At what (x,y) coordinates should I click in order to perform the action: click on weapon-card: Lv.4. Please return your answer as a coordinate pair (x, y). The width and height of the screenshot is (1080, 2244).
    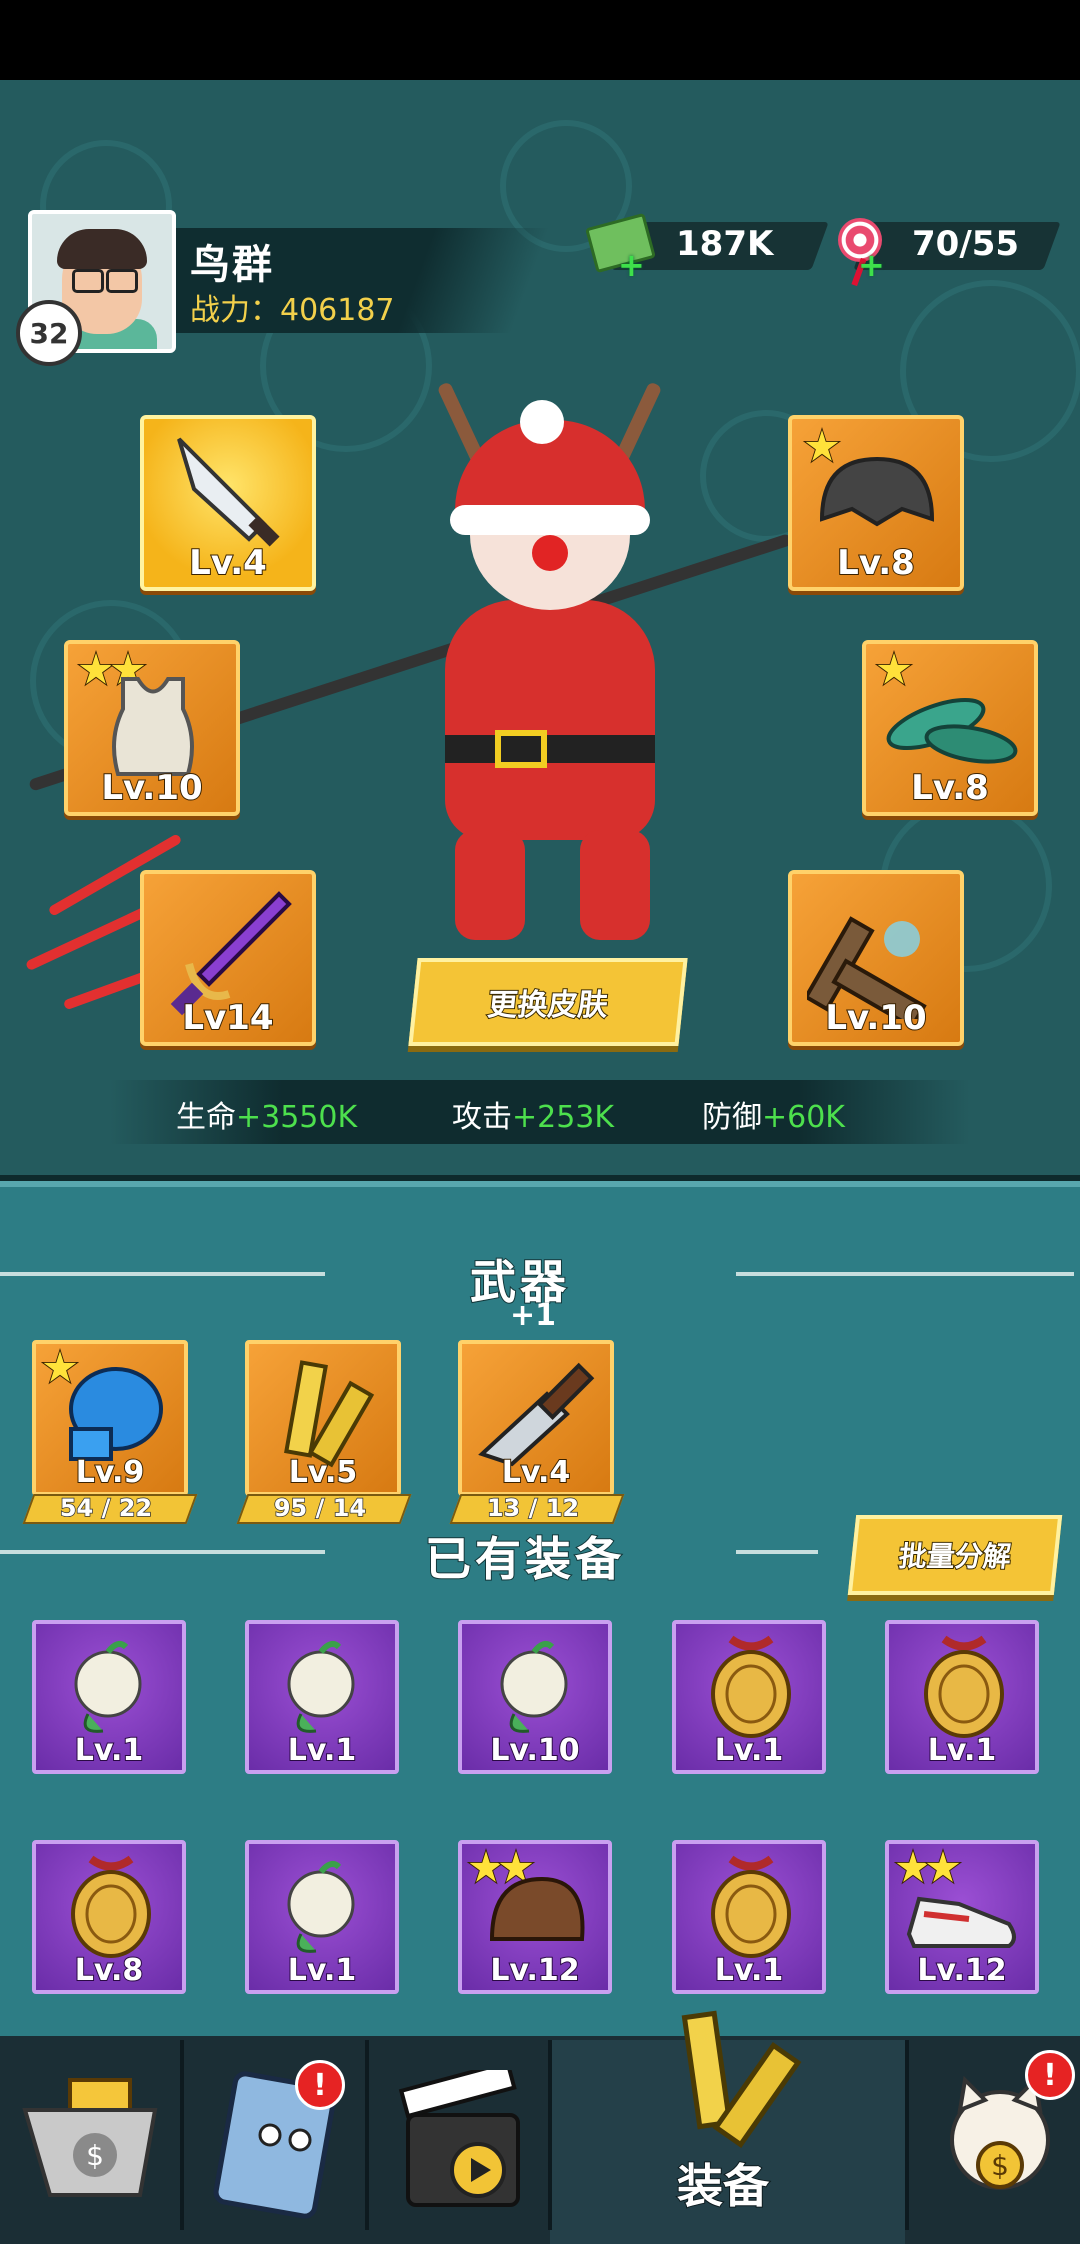
    Looking at the image, I should click on (536, 1418).